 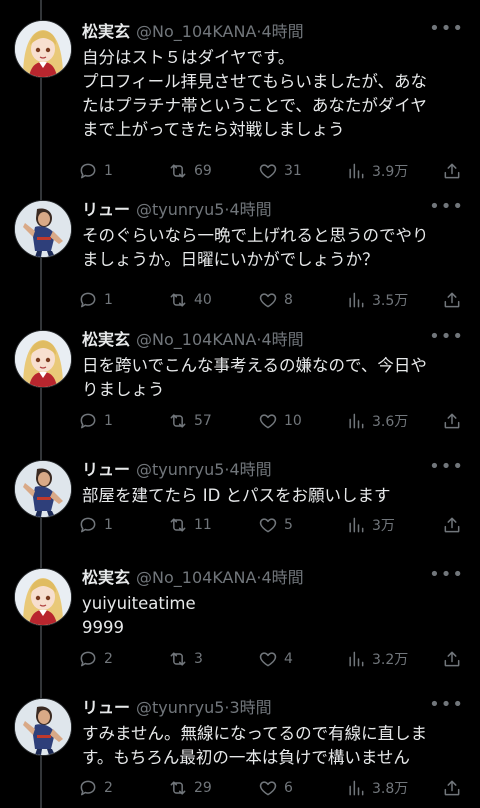 What do you see at coordinates (251, 707) in the screenshot?
I see `timestamp: 3時間` at bounding box center [251, 707].